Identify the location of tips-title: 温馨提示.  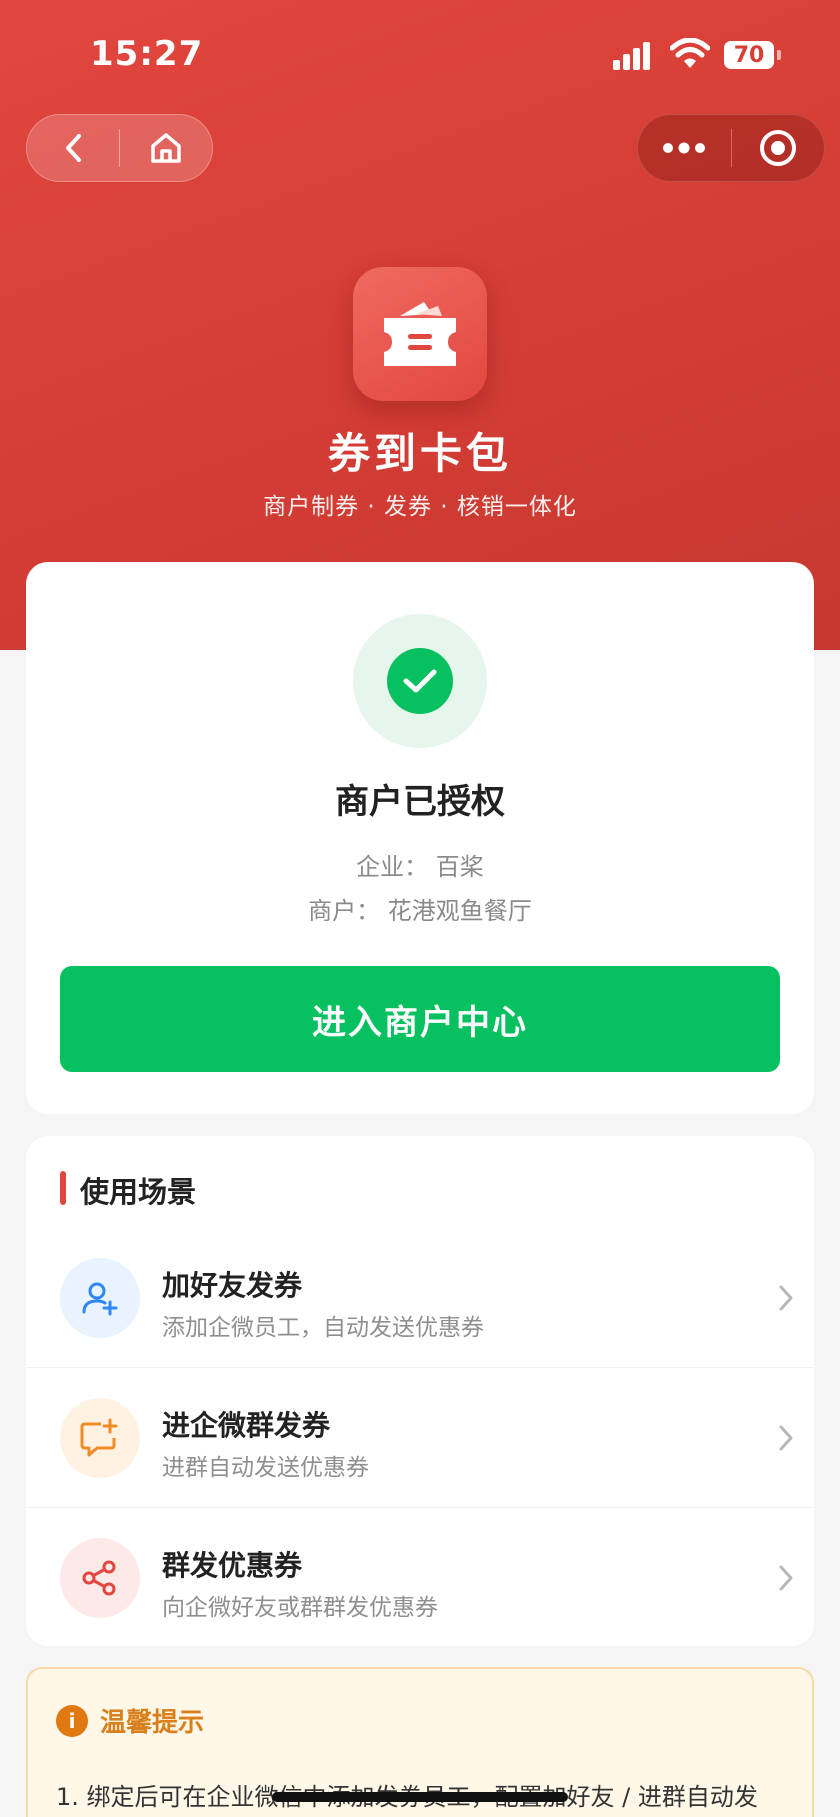
(152, 1723).